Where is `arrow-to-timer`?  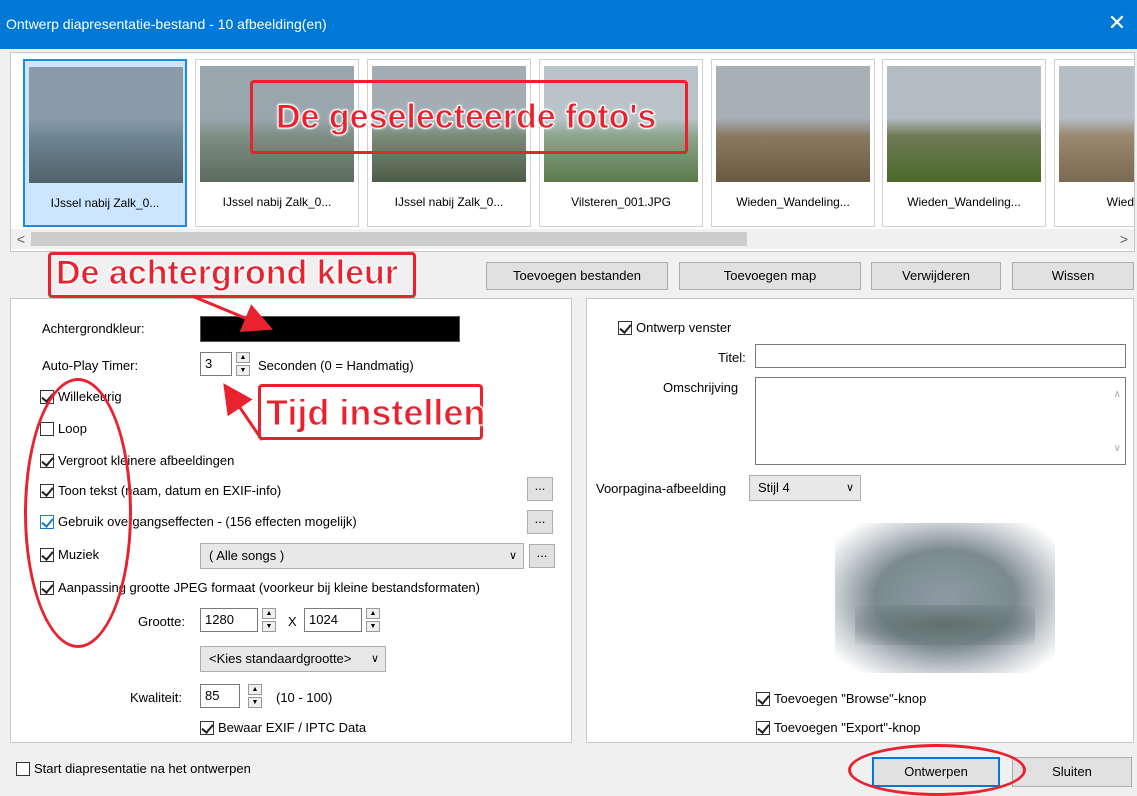 arrow-to-timer is located at coordinates (243, 412).